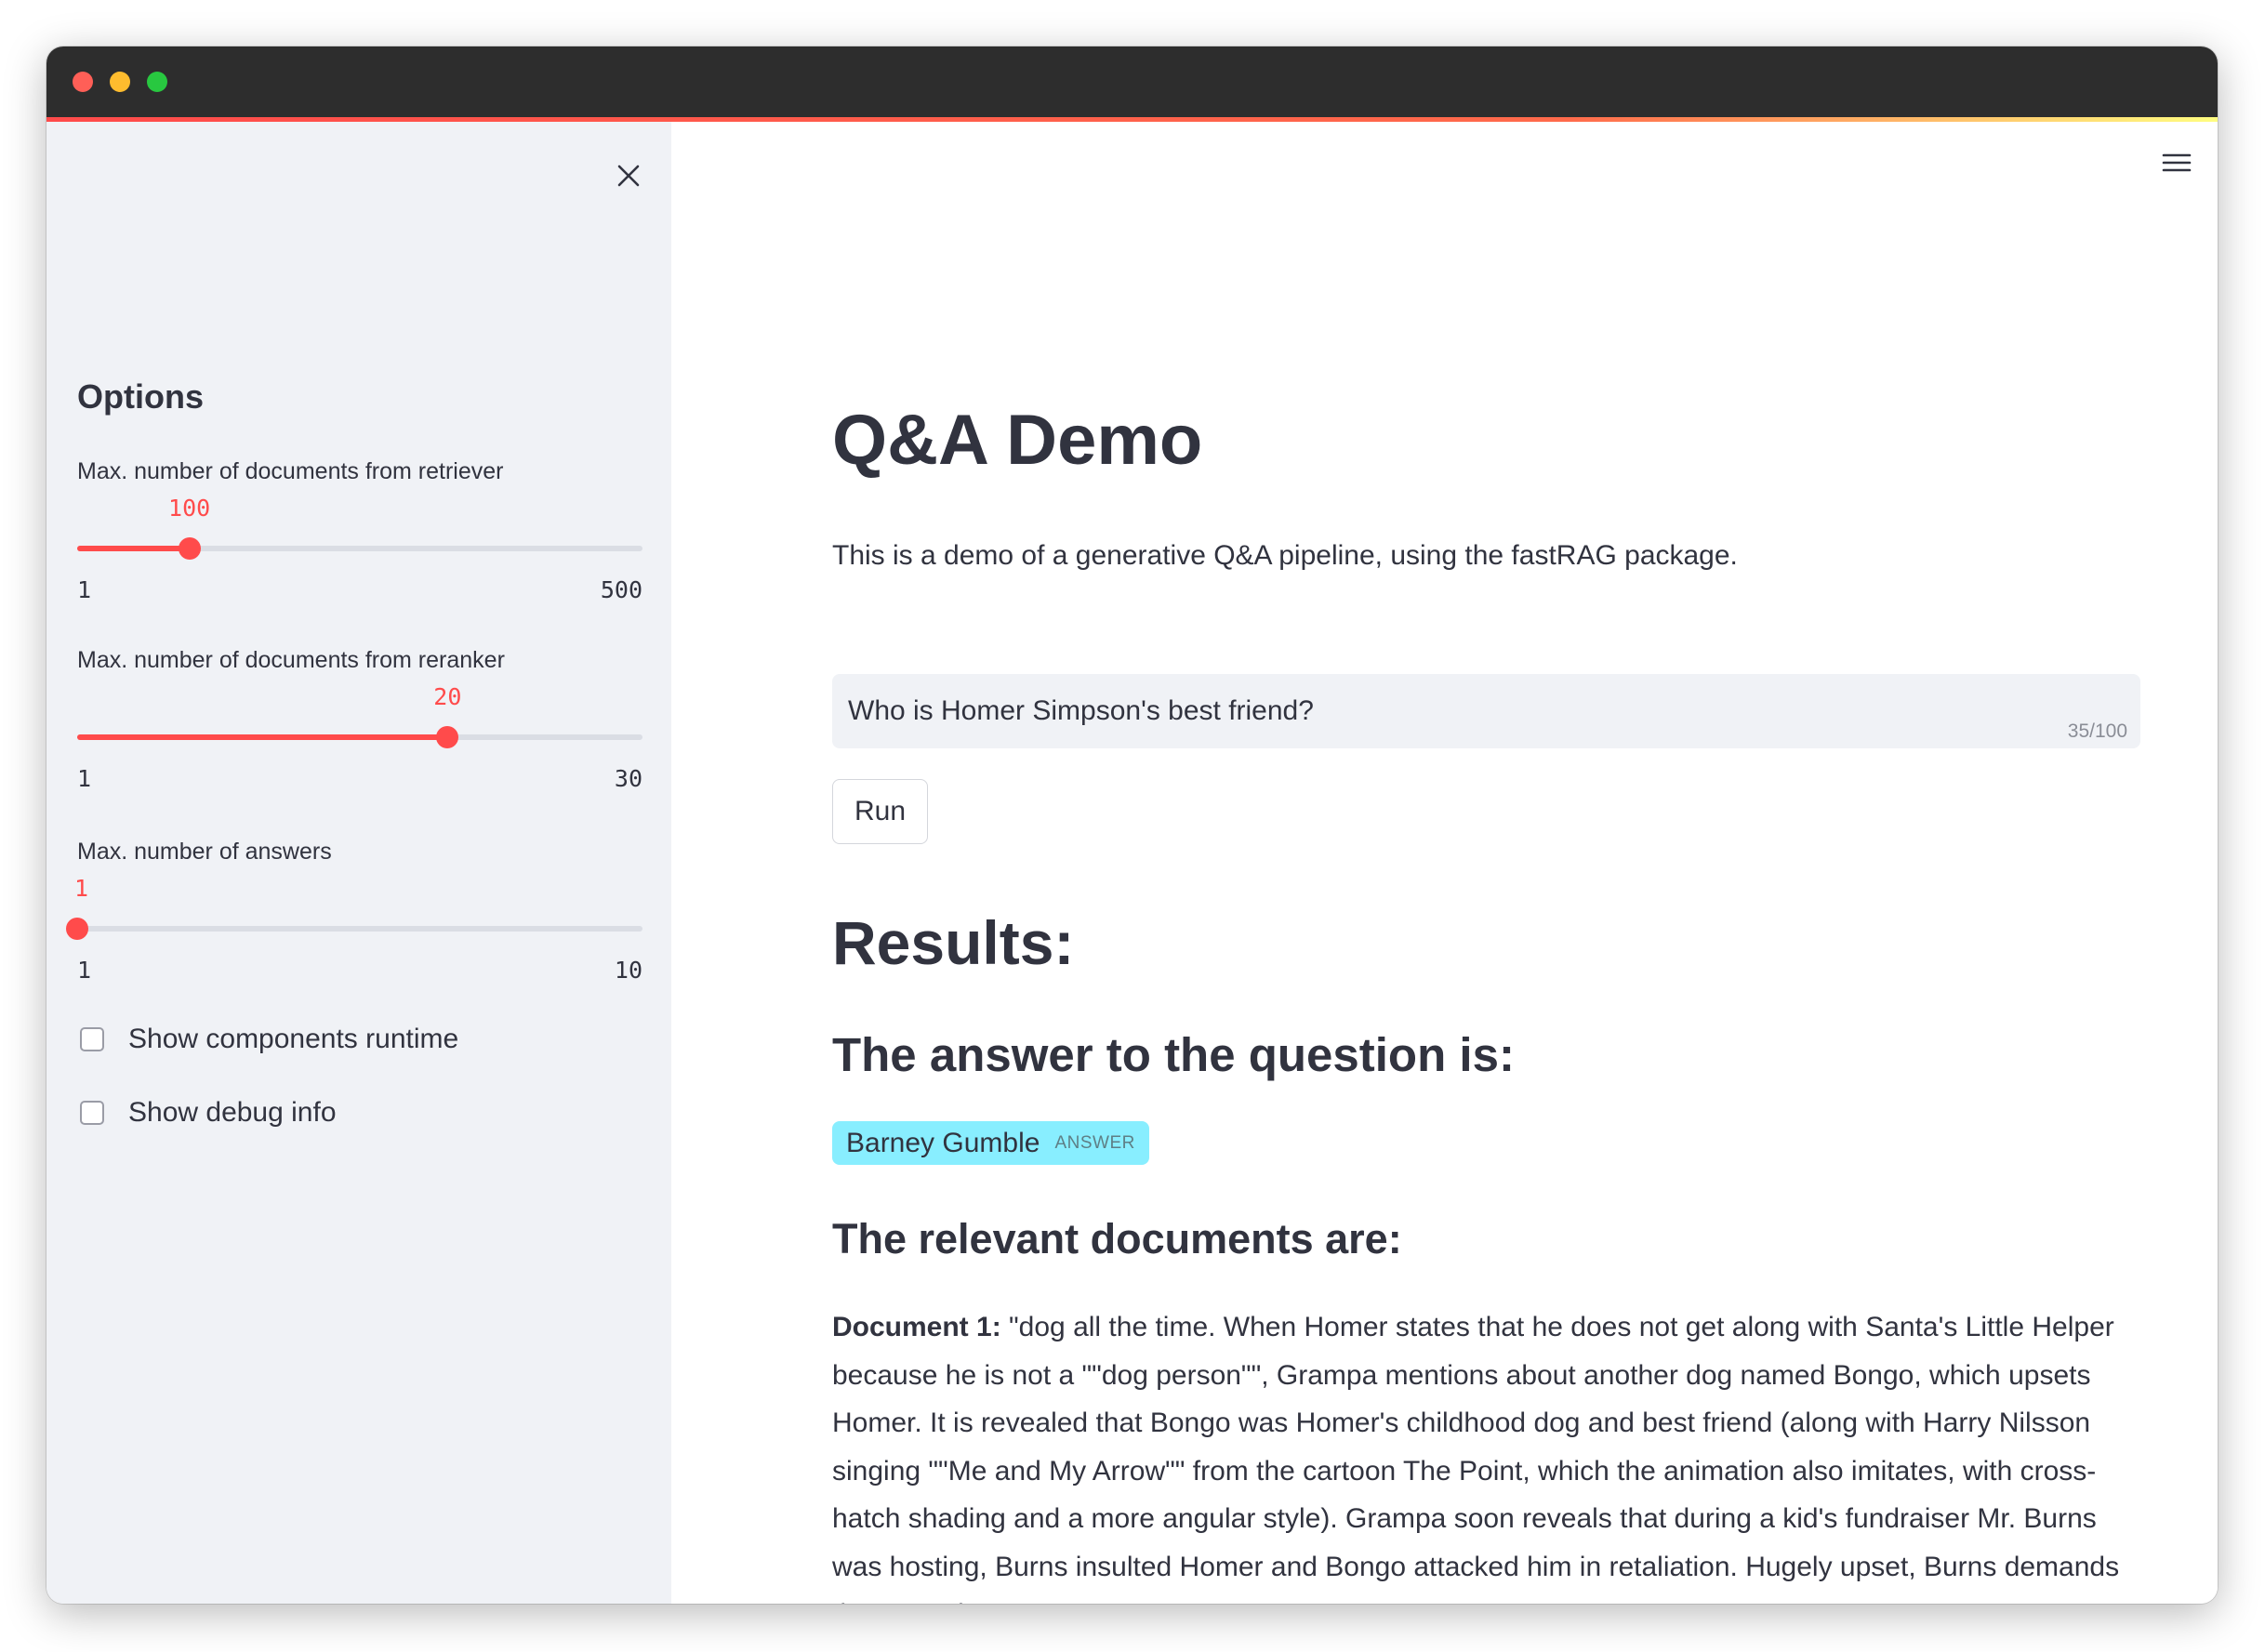 The image size is (2265, 1652). What do you see at coordinates (359, 715) in the screenshot?
I see `reranker-docs-slider: 20` at bounding box center [359, 715].